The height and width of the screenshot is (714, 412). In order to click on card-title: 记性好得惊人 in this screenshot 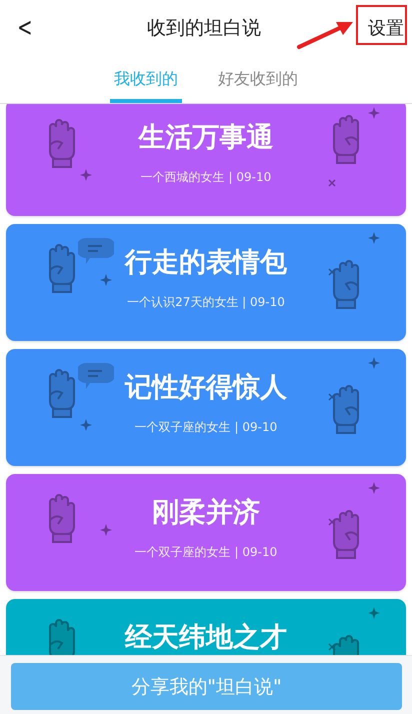, I will do `click(206, 388)`.